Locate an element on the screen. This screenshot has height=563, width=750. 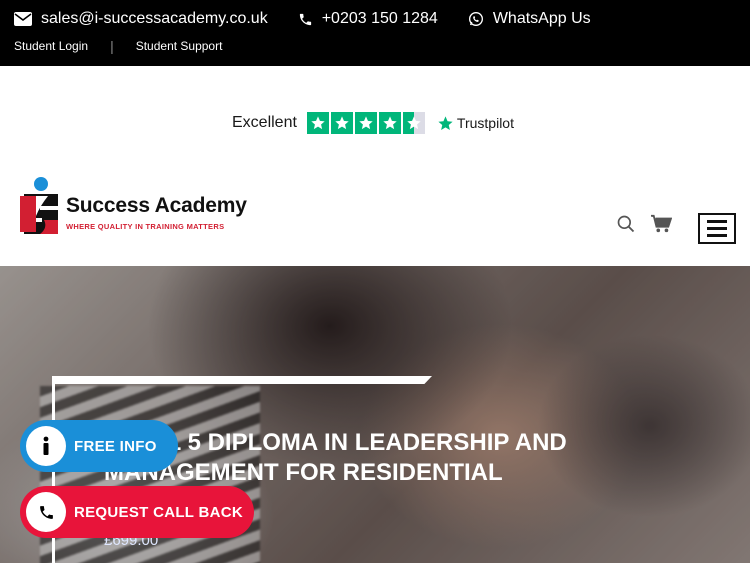
logo-mark-icon is located at coordinates (39, 205).